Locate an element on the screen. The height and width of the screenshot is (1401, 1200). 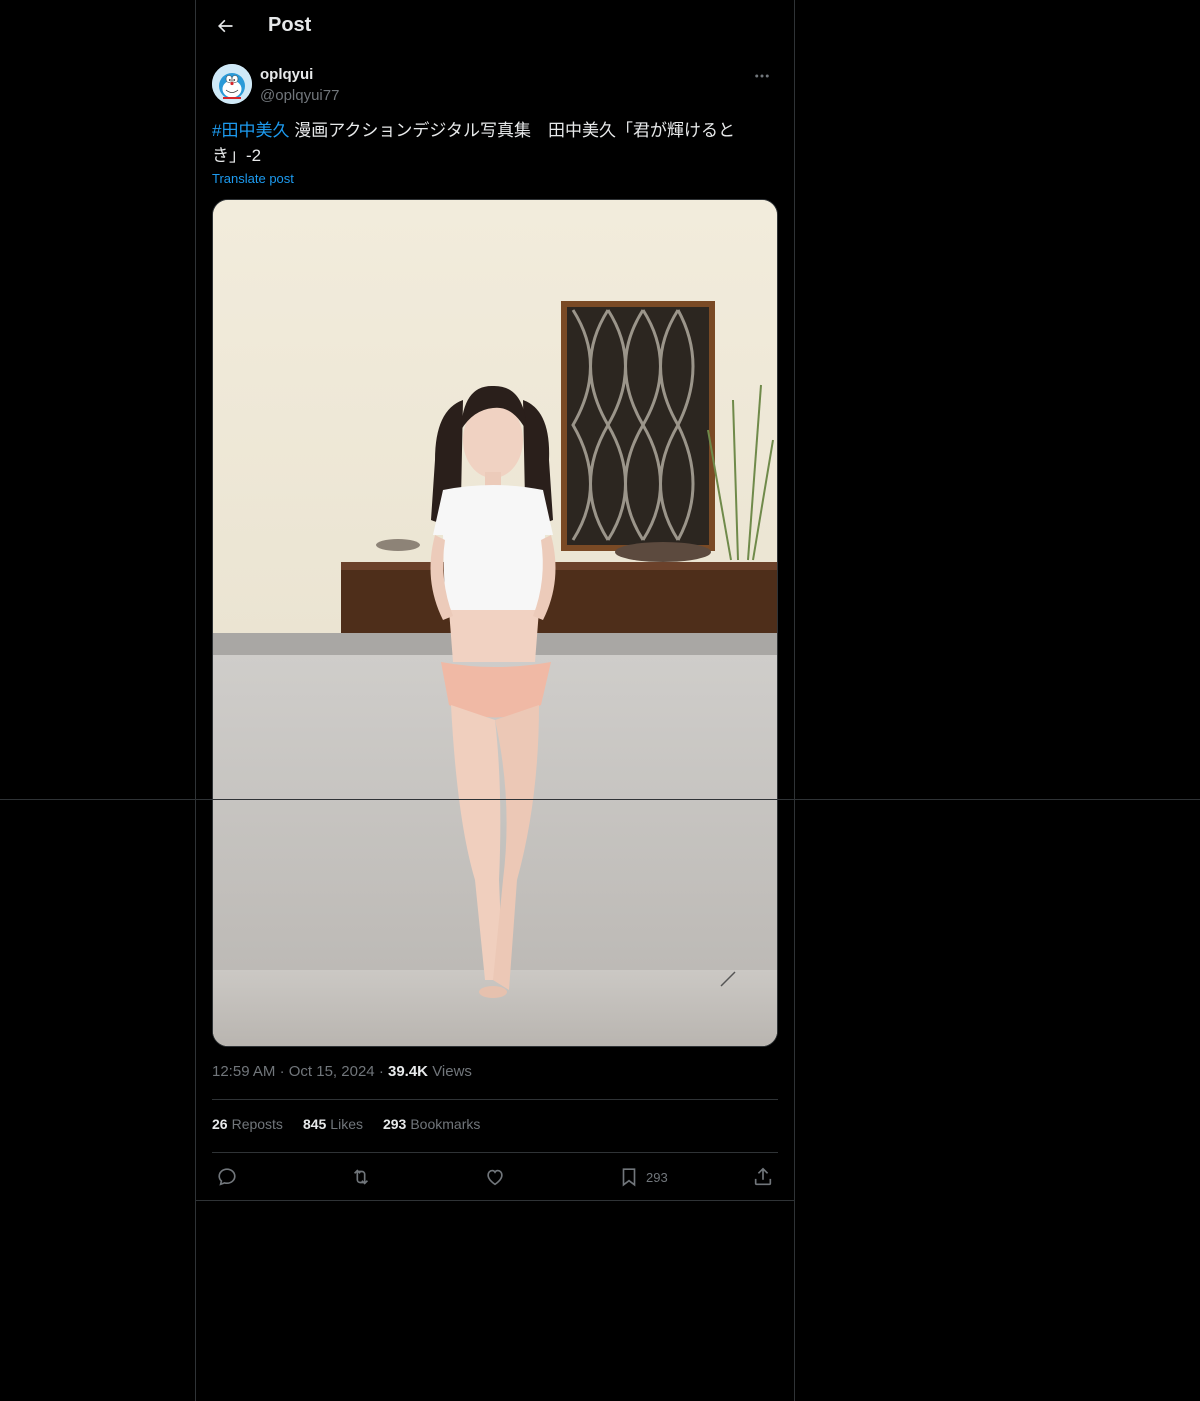
bookmark-count: 293 is located at coordinates (657, 1177).